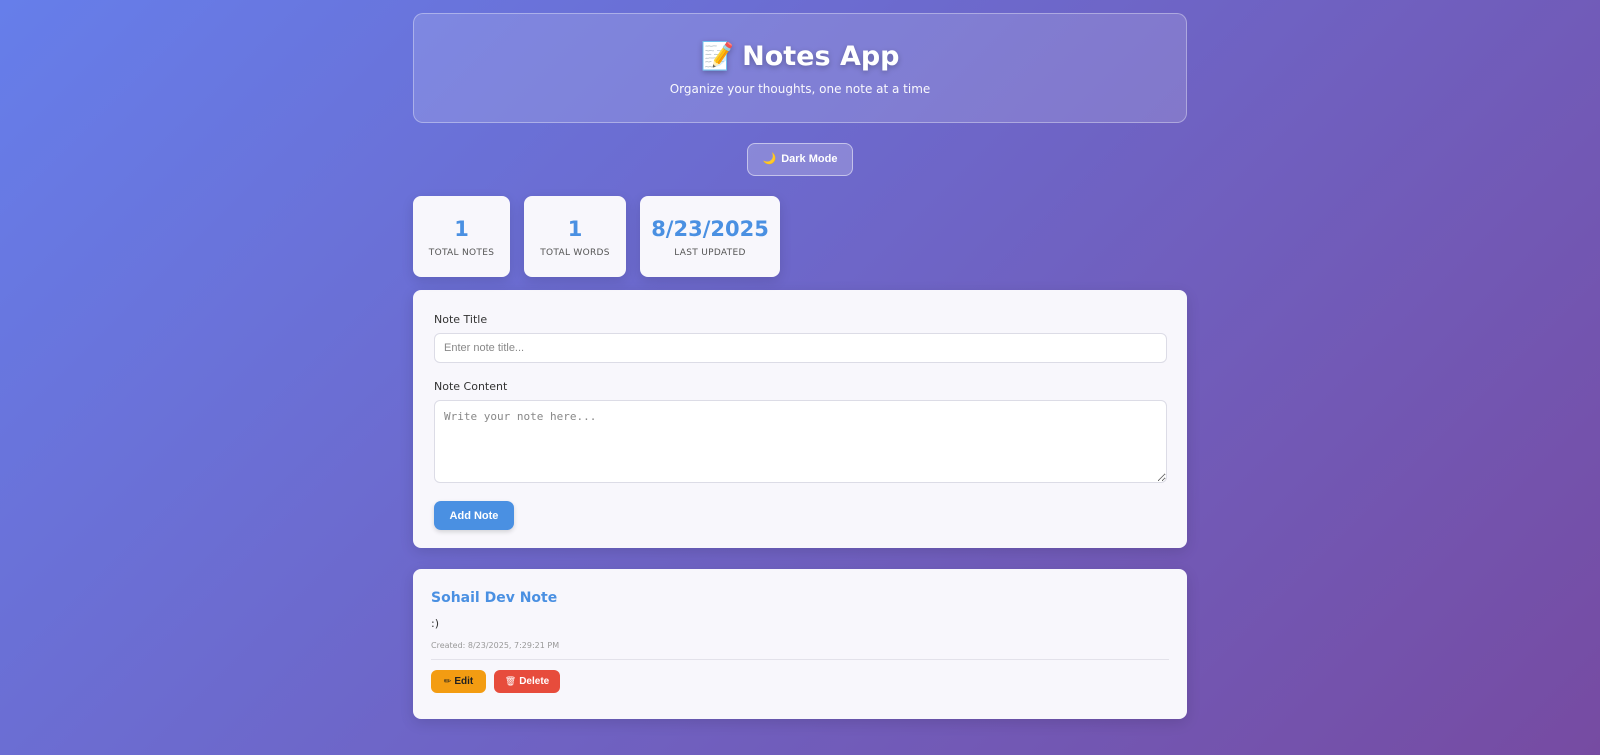 The height and width of the screenshot is (755, 1600). I want to click on dark-mode-label: Dark Mode, so click(809, 159).